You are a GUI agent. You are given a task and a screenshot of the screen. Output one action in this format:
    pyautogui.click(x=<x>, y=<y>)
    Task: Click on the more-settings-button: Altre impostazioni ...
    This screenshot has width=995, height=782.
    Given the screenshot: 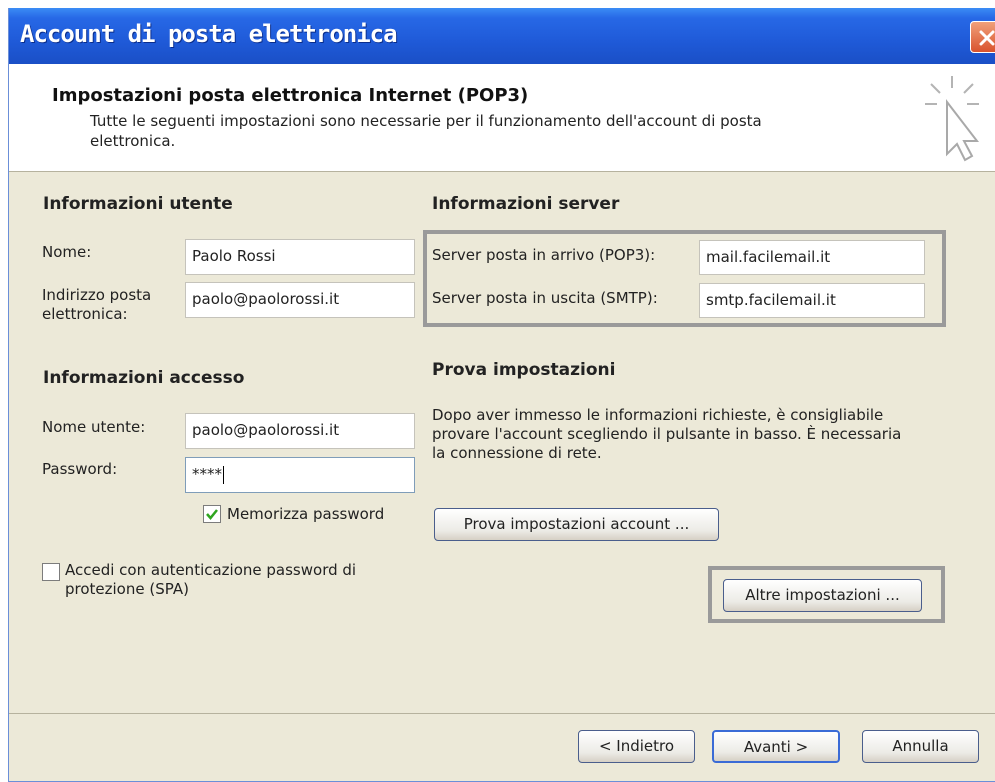 What is the action you would take?
    pyautogui.click(x=822, y=595)
    